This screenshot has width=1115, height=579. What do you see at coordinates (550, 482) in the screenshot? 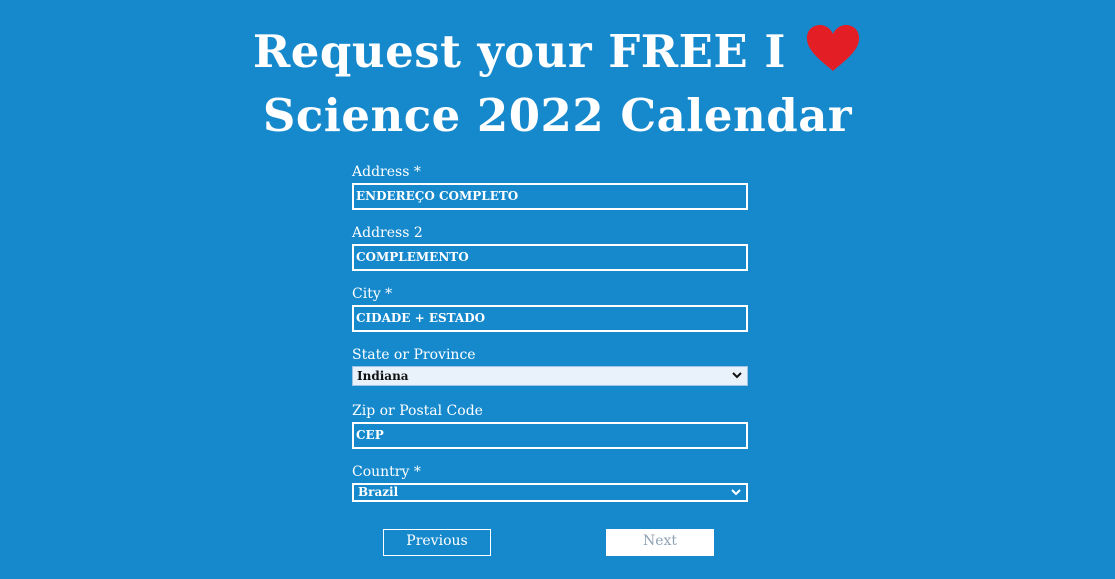
I see `country-field-group: Country * Brazil` at bounding box center [550, 482].